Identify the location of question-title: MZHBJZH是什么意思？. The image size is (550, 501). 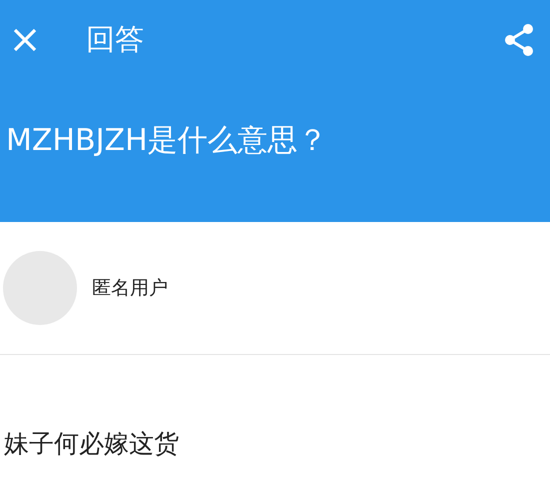
(167, 140).